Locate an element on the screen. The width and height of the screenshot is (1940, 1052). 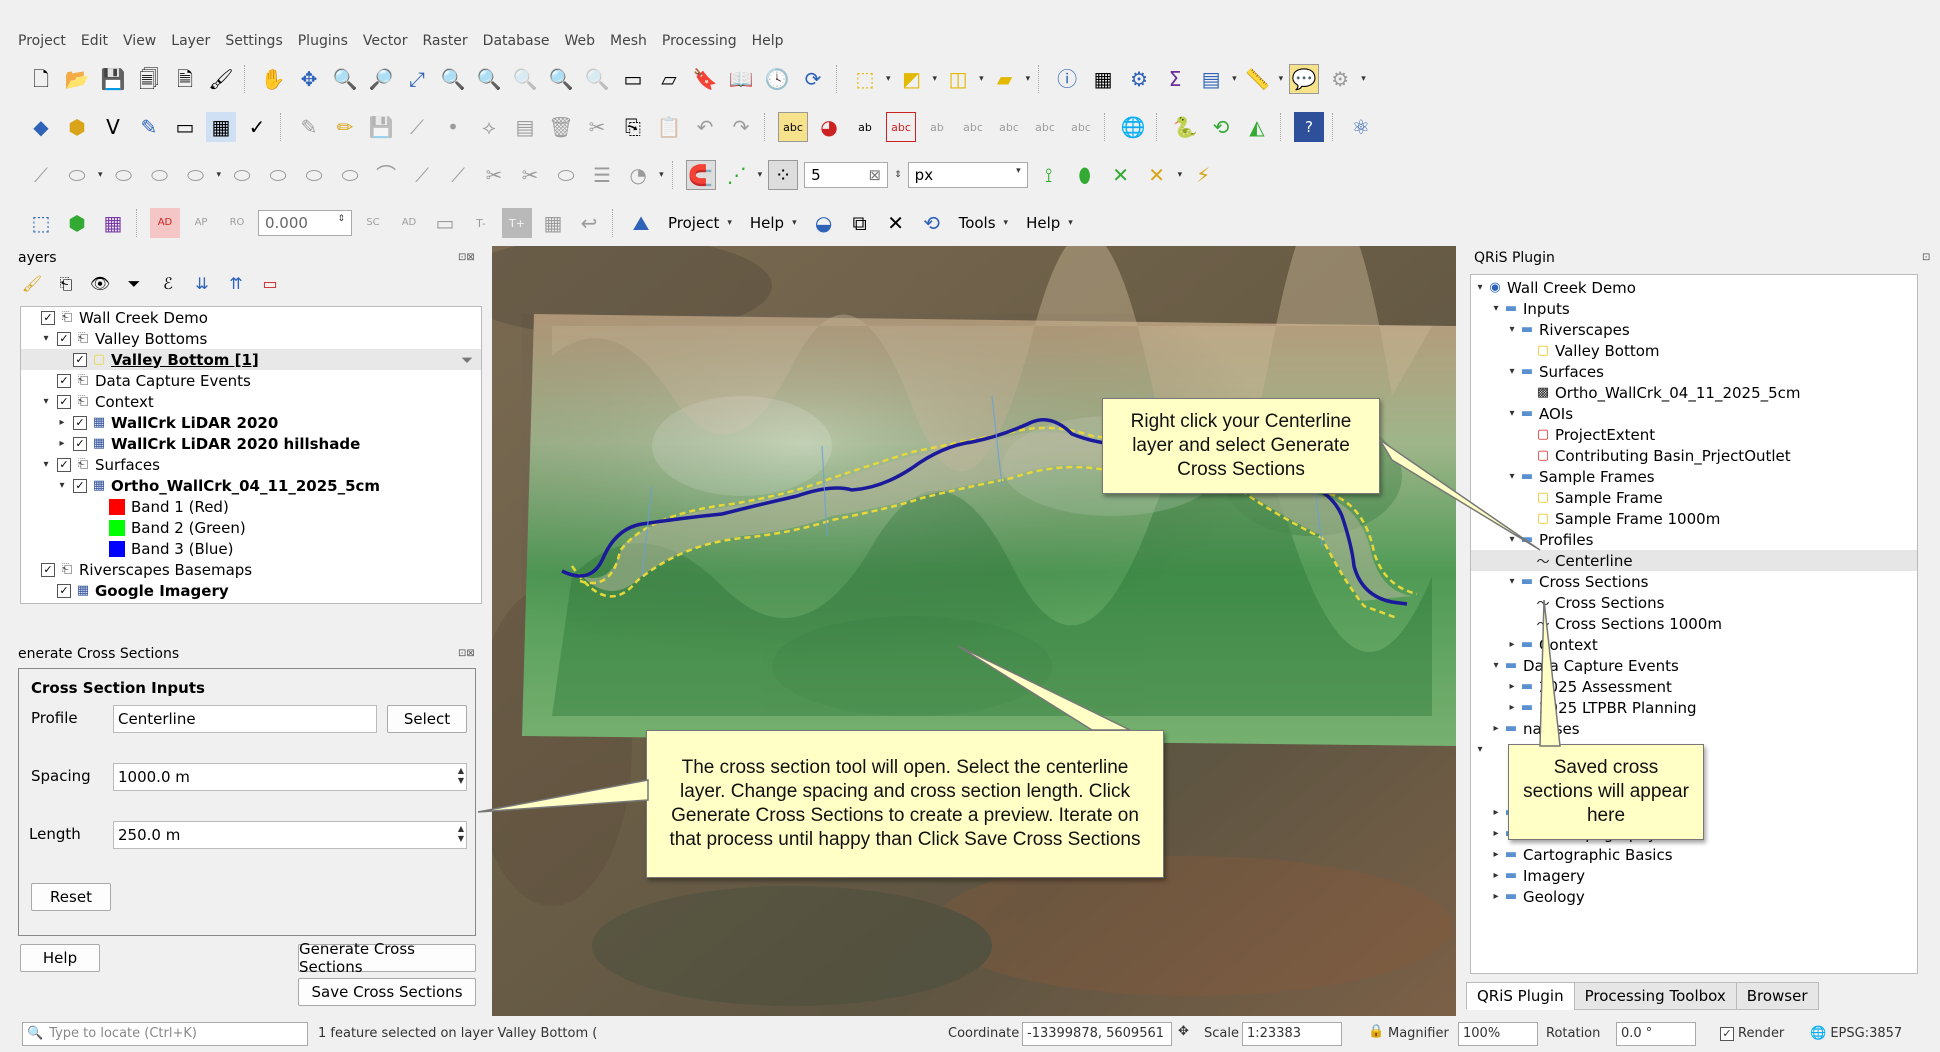
pointer-to-panel is located at coordinates (563, 796).